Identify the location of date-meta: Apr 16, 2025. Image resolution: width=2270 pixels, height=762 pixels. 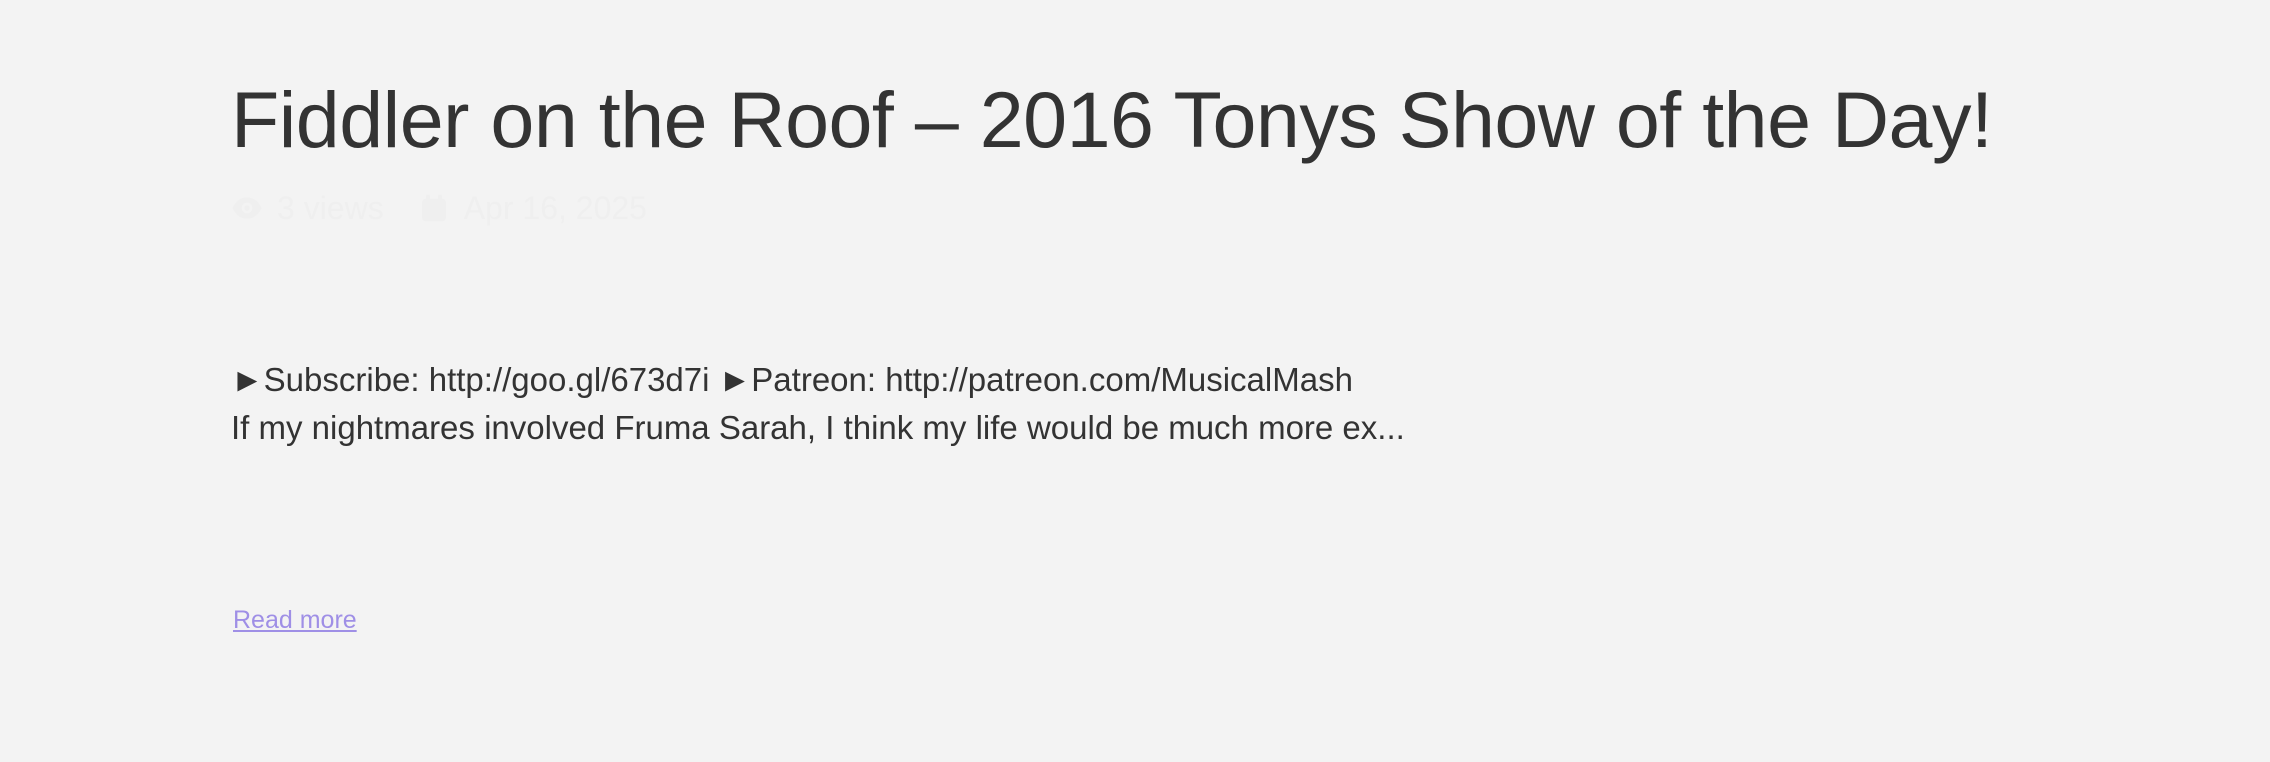
(532, 208).